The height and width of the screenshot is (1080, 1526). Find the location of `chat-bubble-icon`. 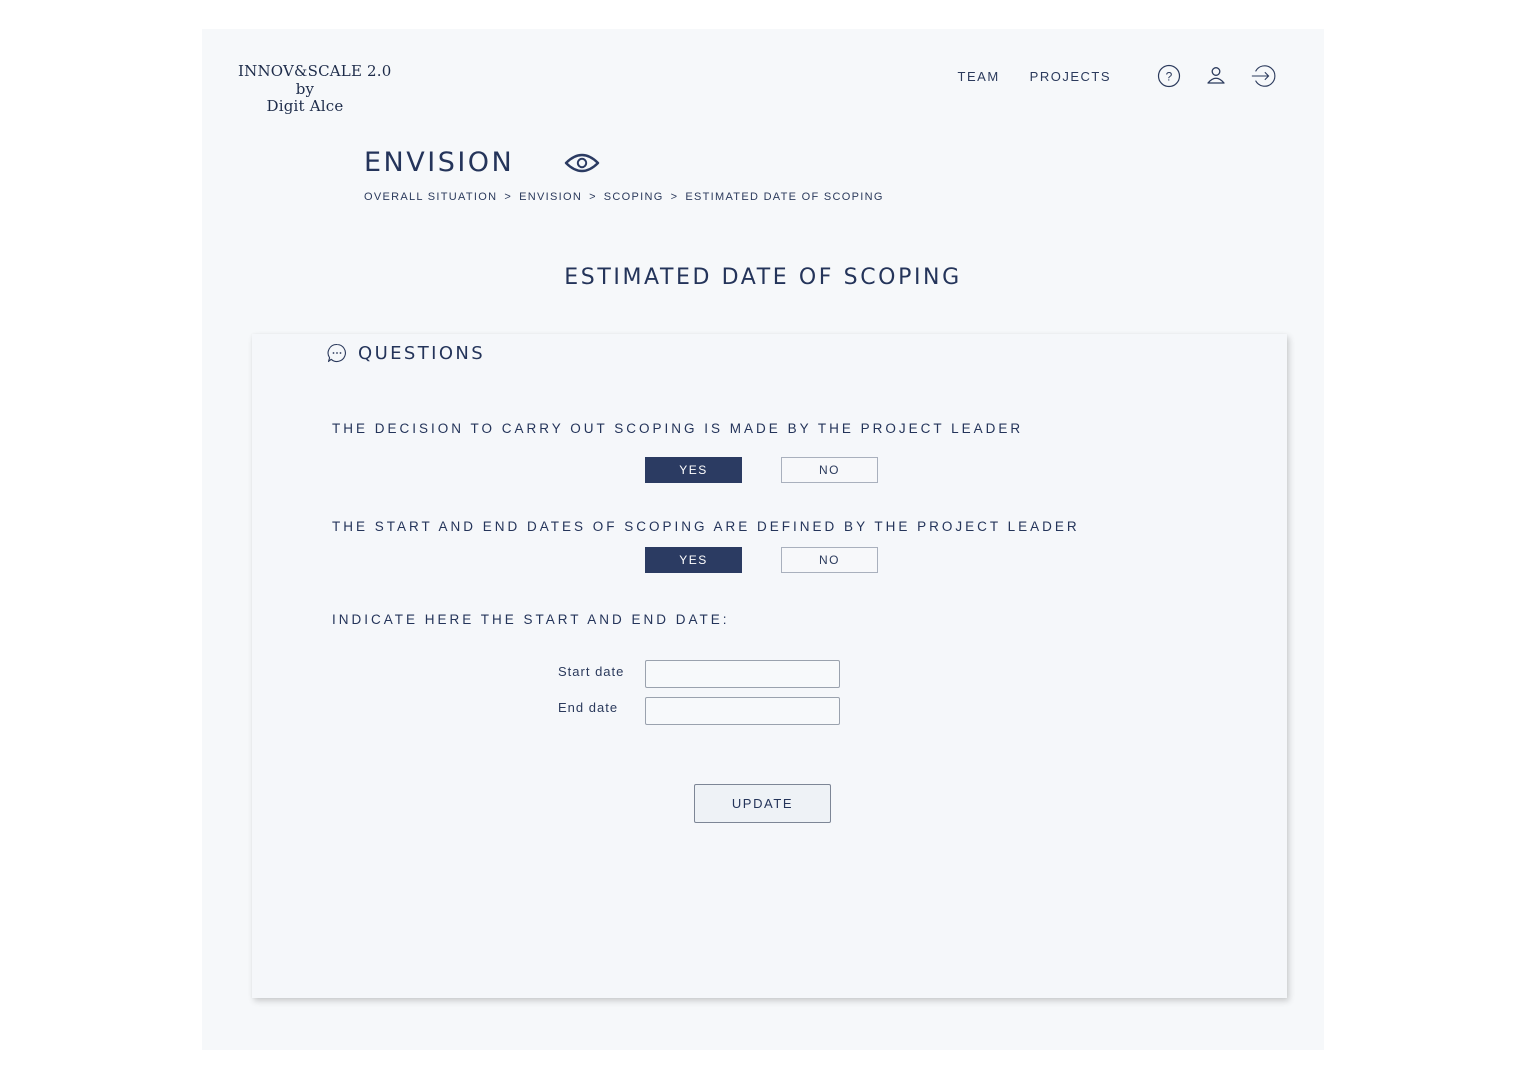

chat-bubble-icon is located at coordinates (337, 353).